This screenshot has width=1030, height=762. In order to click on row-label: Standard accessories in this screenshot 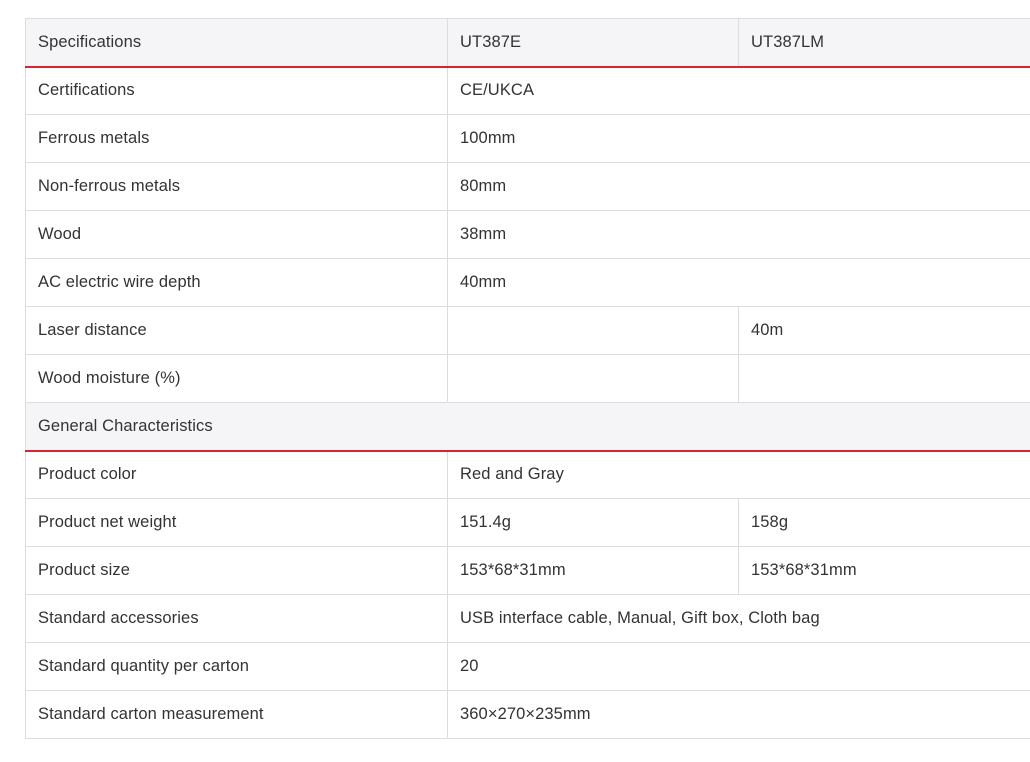, I will do `click(236, 618)`.